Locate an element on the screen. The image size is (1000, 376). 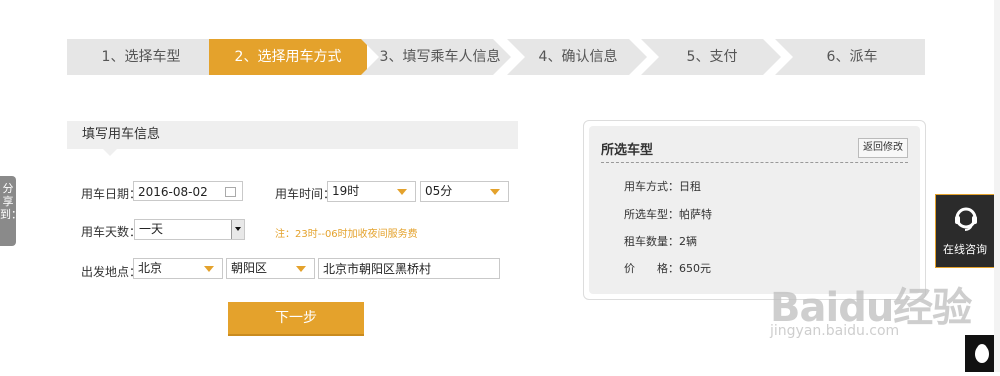
step-5: 5、支付 is located at coordinates (711, 57).